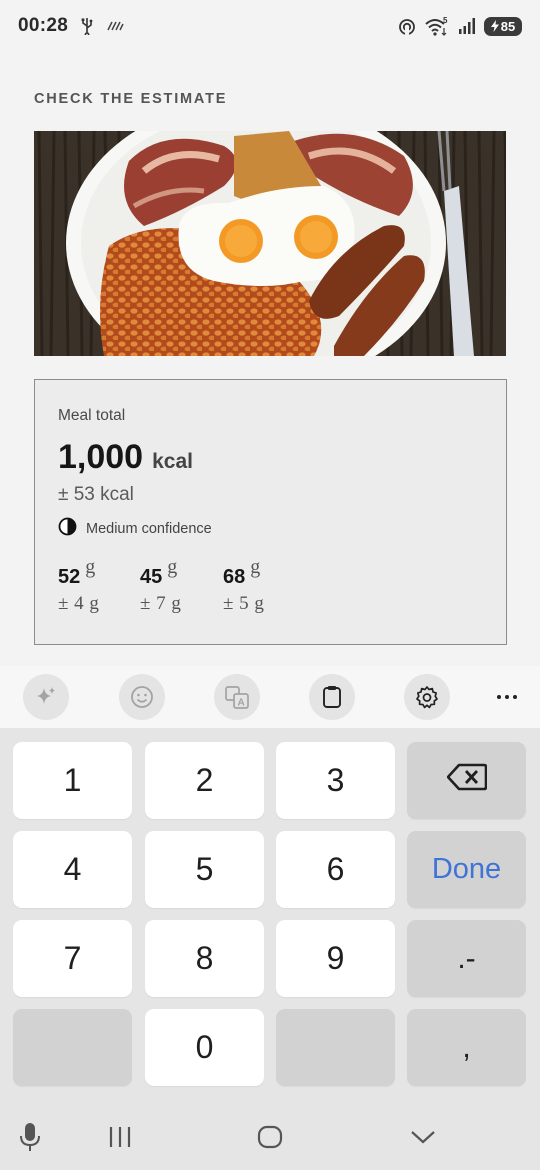 The image size is (540, 1170). I want to click on key-8: 8, so click(204, 958).